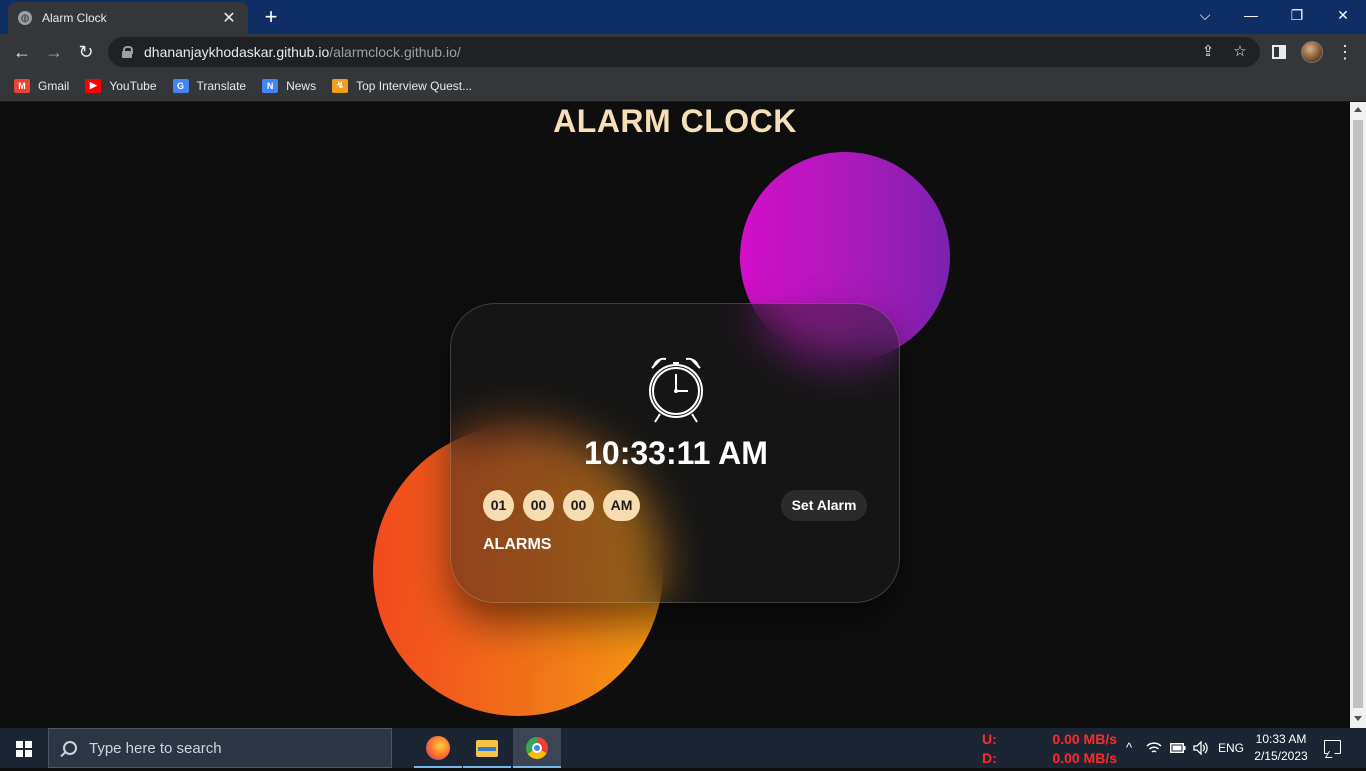 The width and height of the screenshot is (1366, 771). What do you see at coordinates (683, 17) in the screenshot?
I see `browser-titlebar: ◍ Alarm Clock ✕ + ⌵ — ❐ ✕` at bounding box center [683, 17].